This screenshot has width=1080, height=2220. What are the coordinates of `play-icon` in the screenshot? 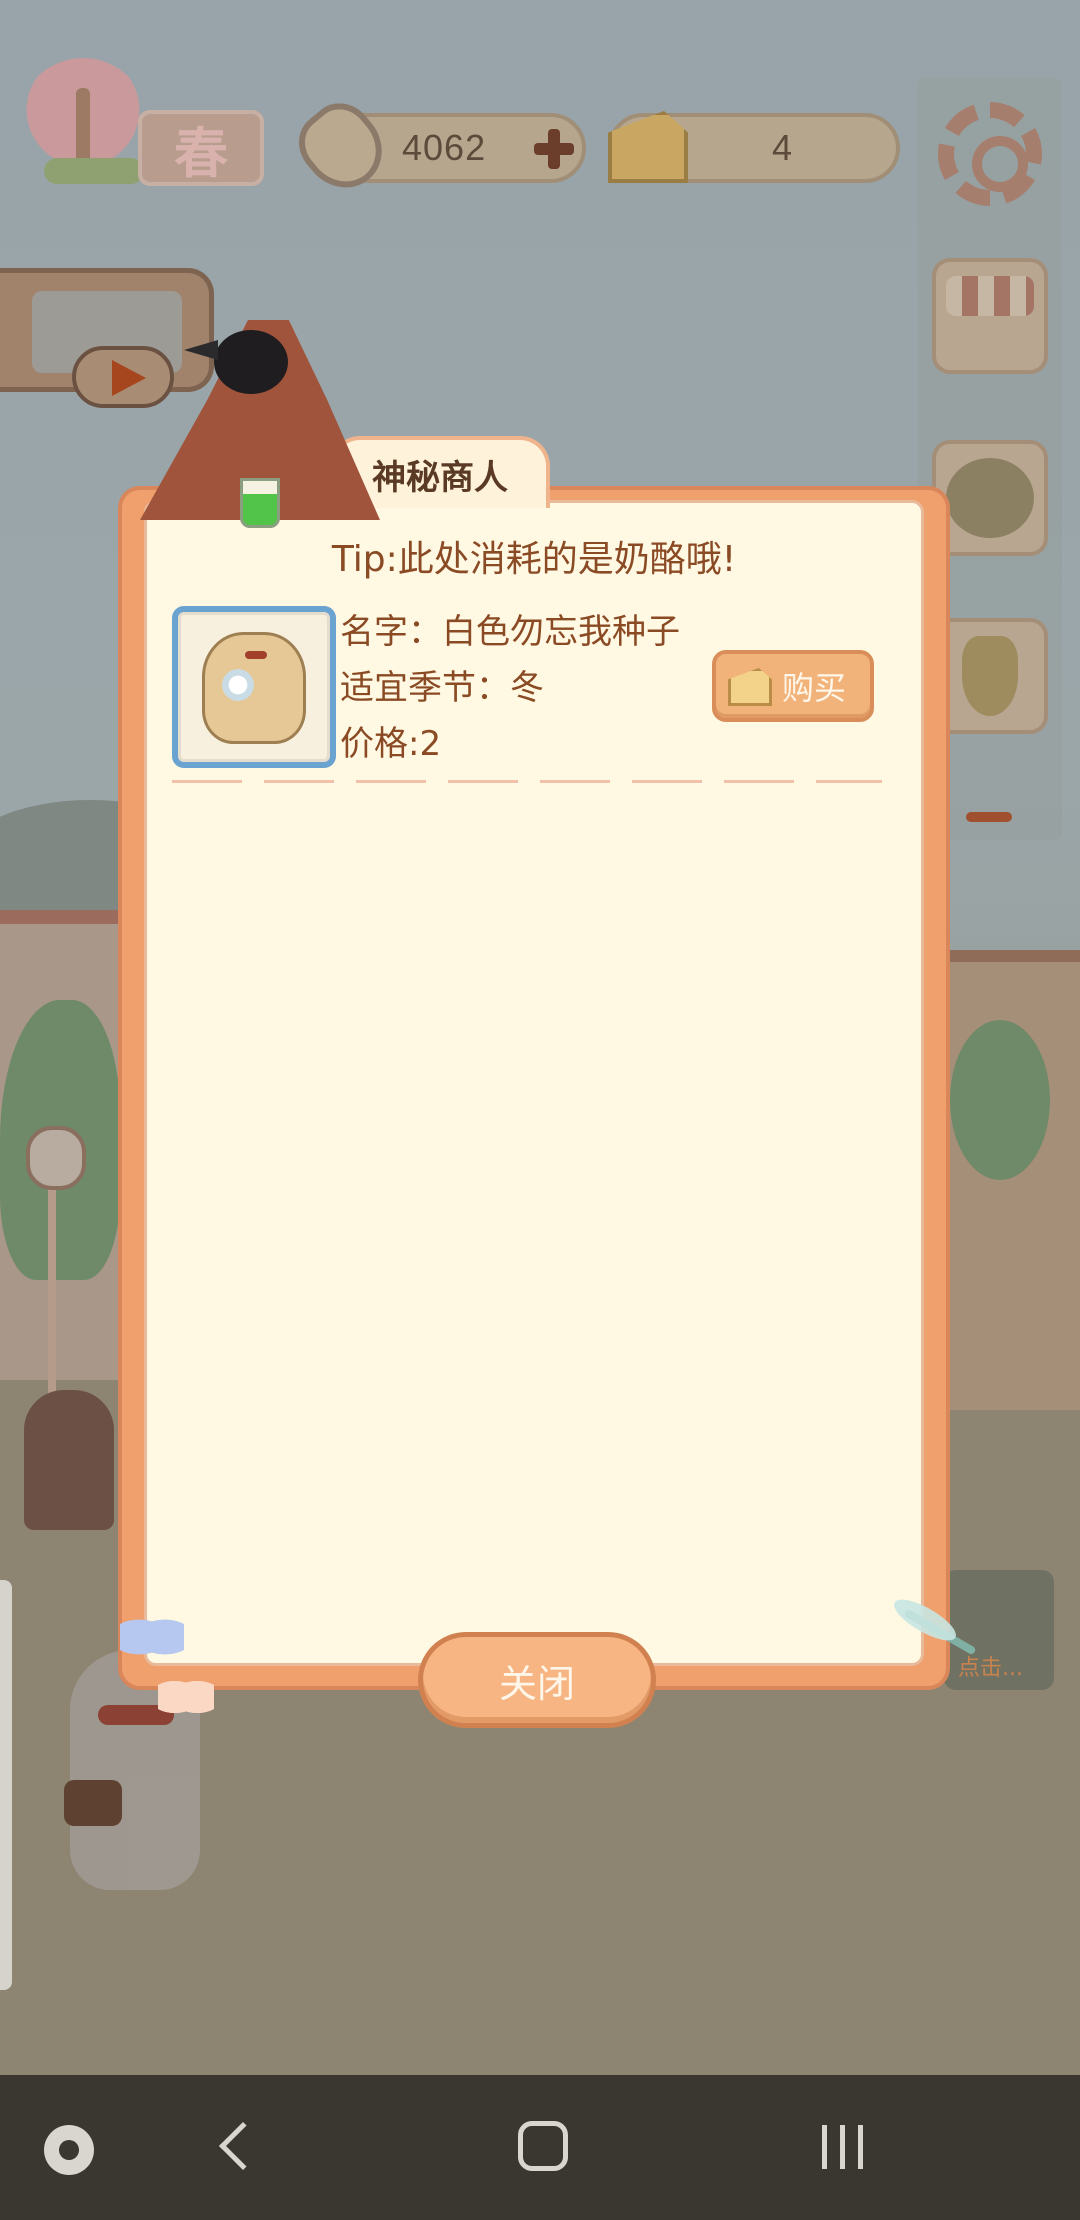 It's located at (123, 377).